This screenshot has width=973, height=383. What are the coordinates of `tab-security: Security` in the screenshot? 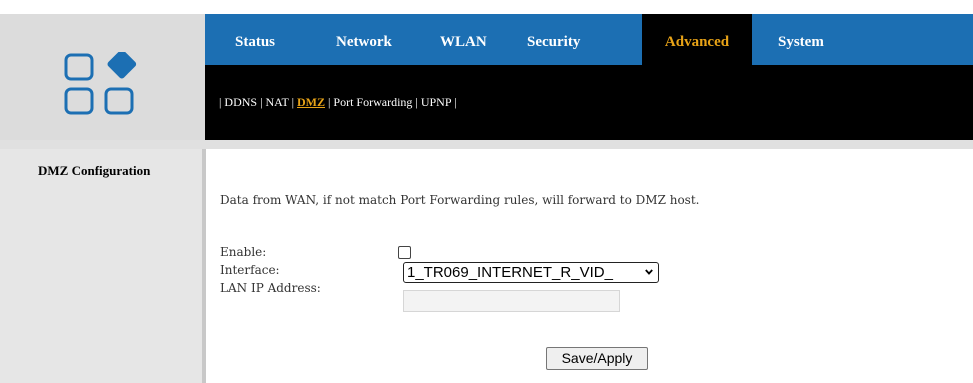 It's located at (553, 39).